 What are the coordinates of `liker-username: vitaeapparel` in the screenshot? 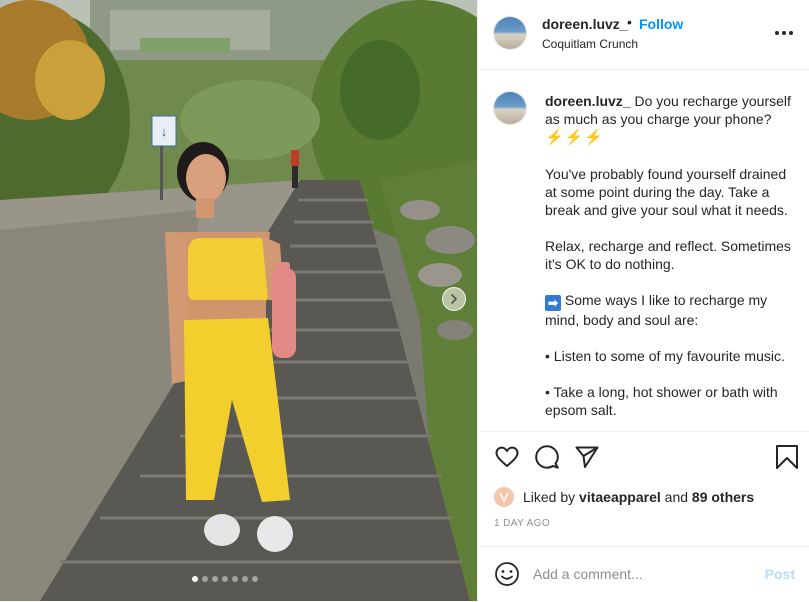 It's located at (620, 497).